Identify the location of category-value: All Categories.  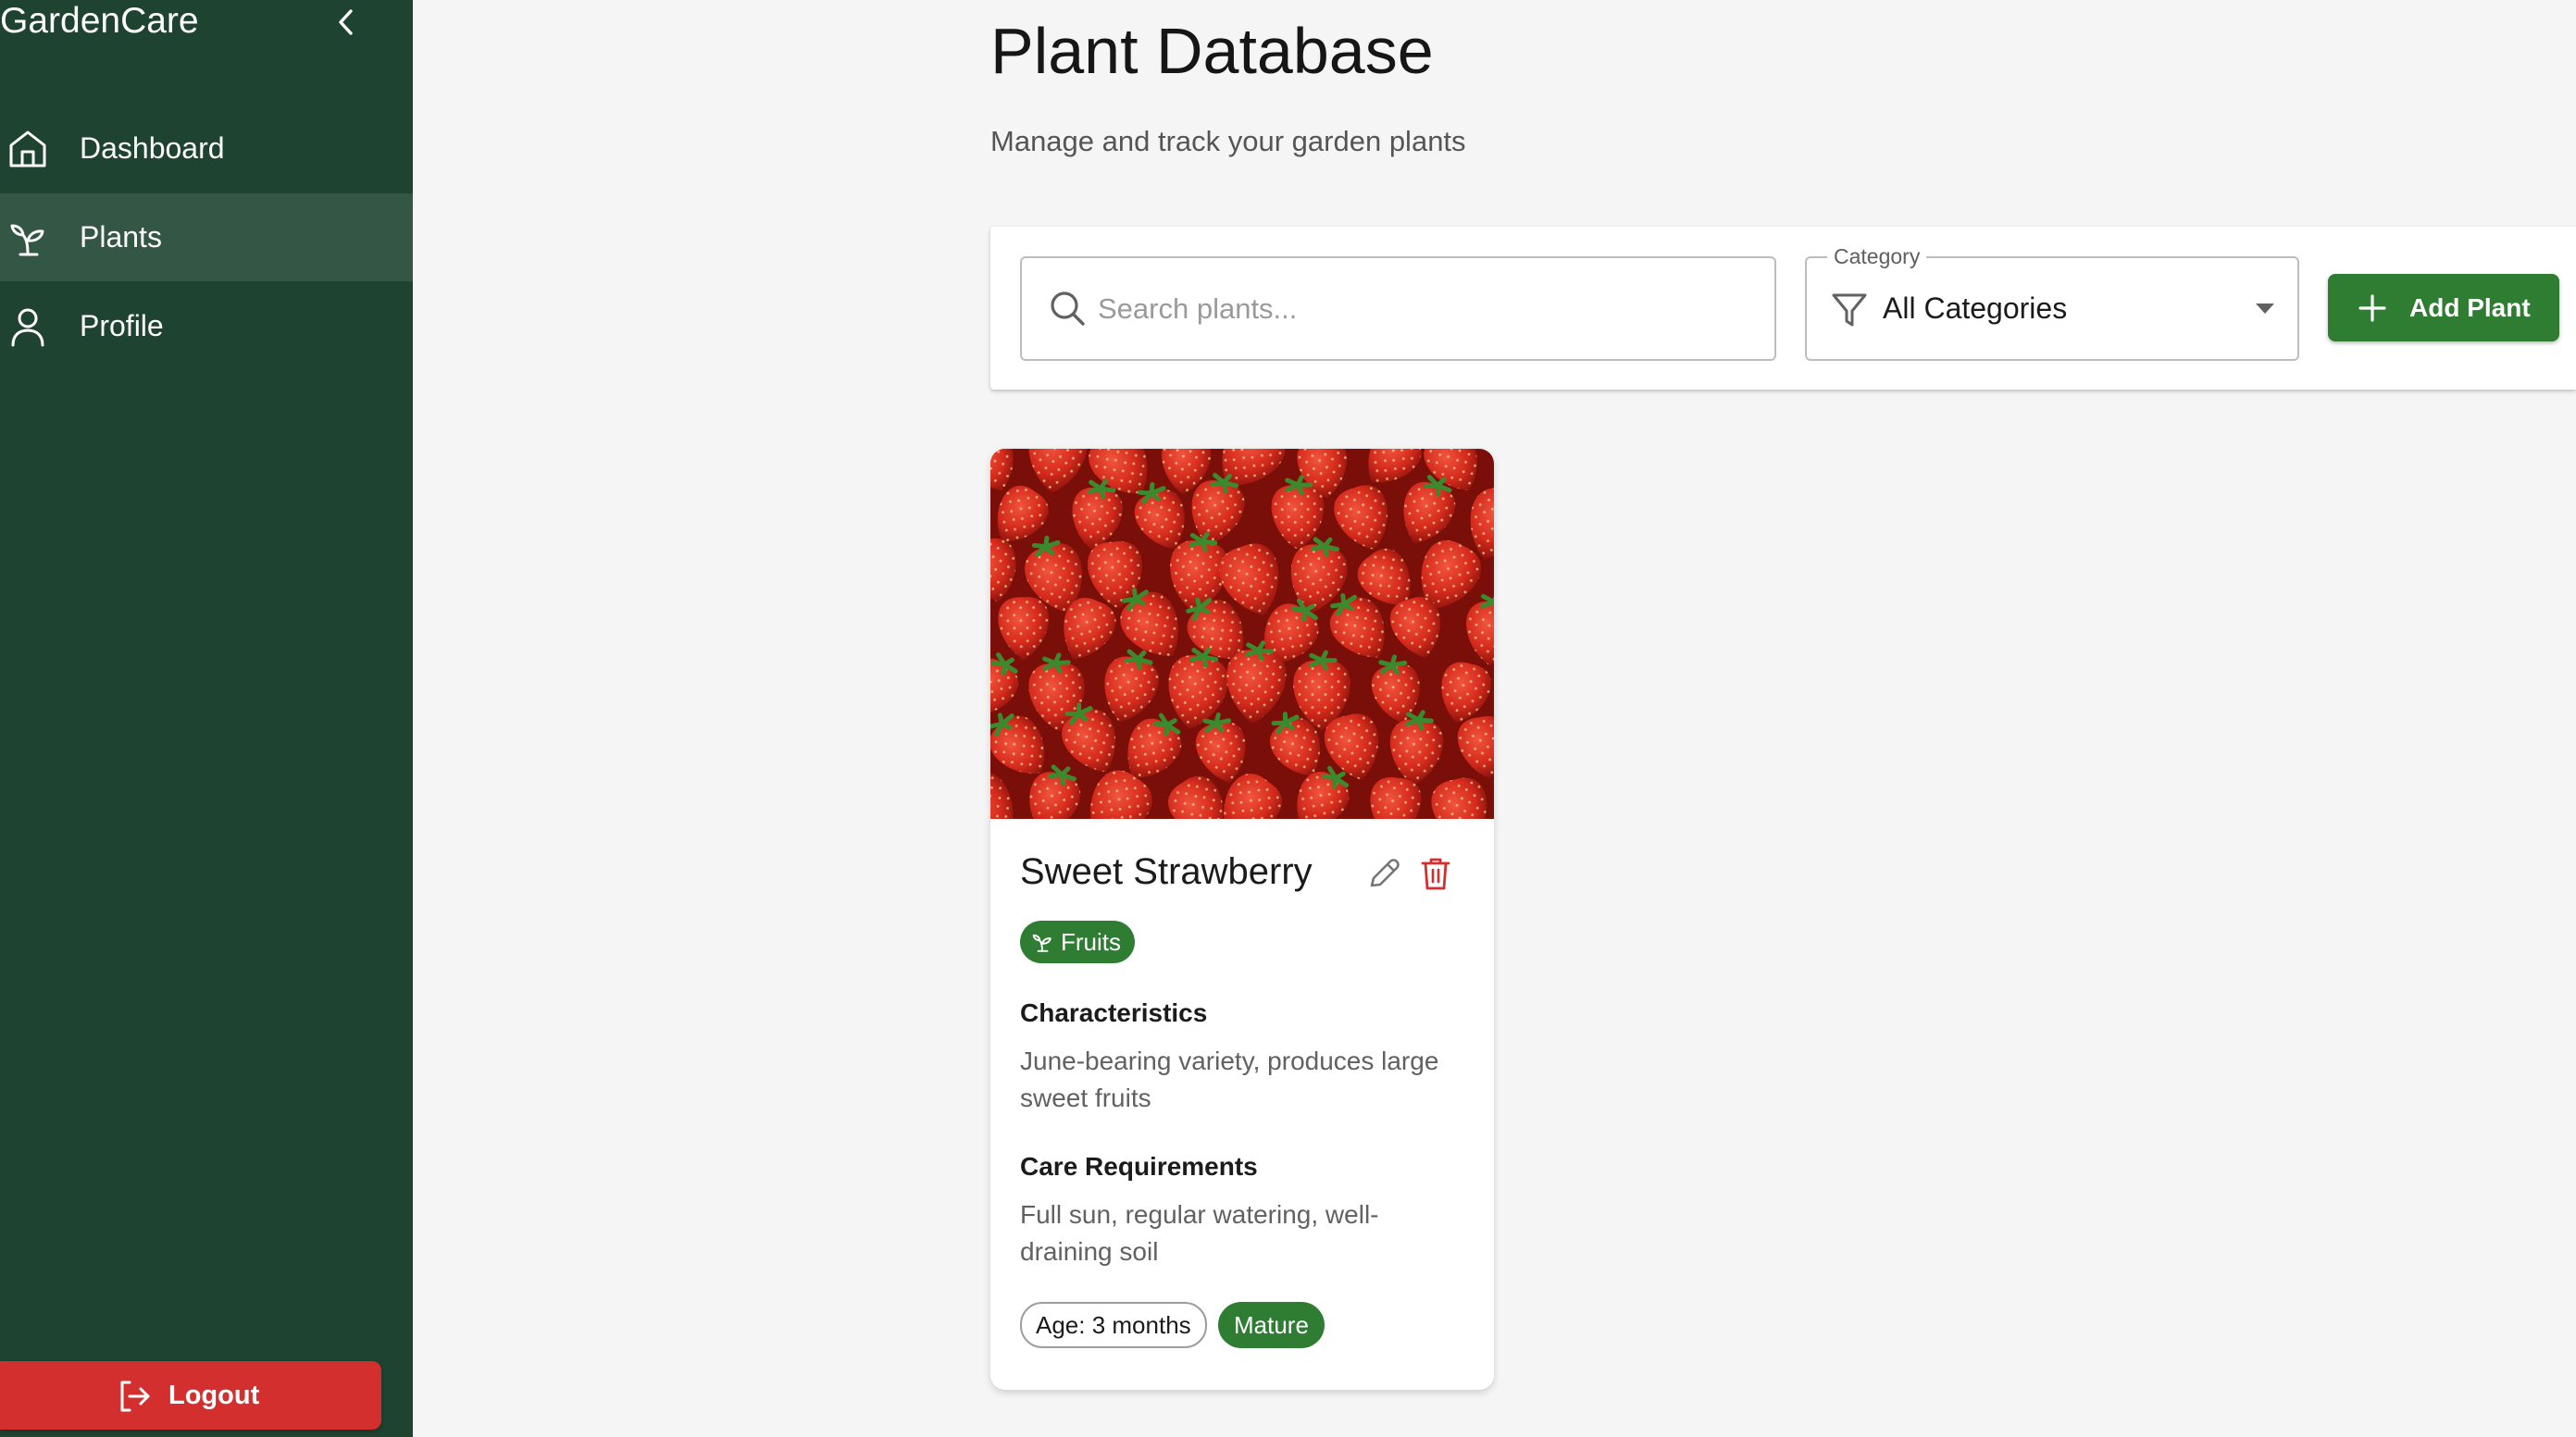
(1976, 308).